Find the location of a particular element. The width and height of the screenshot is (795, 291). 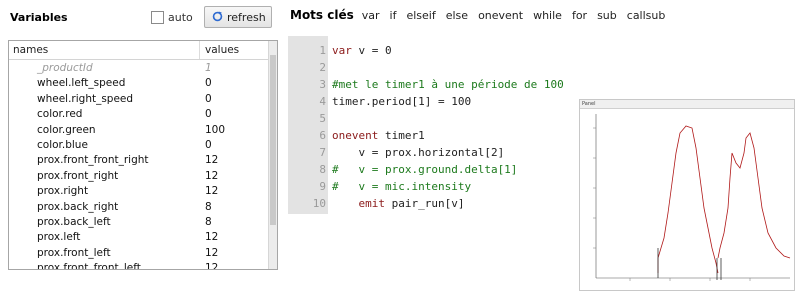

code-line: # v = mic.intensity is located at coordinates (401, 186).